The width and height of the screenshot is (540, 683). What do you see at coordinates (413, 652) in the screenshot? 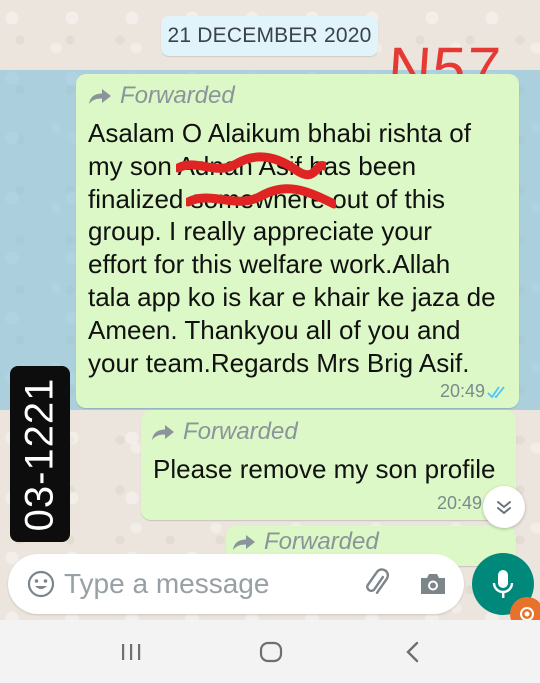
I see `back-icon` at bounding box center [413, 652].